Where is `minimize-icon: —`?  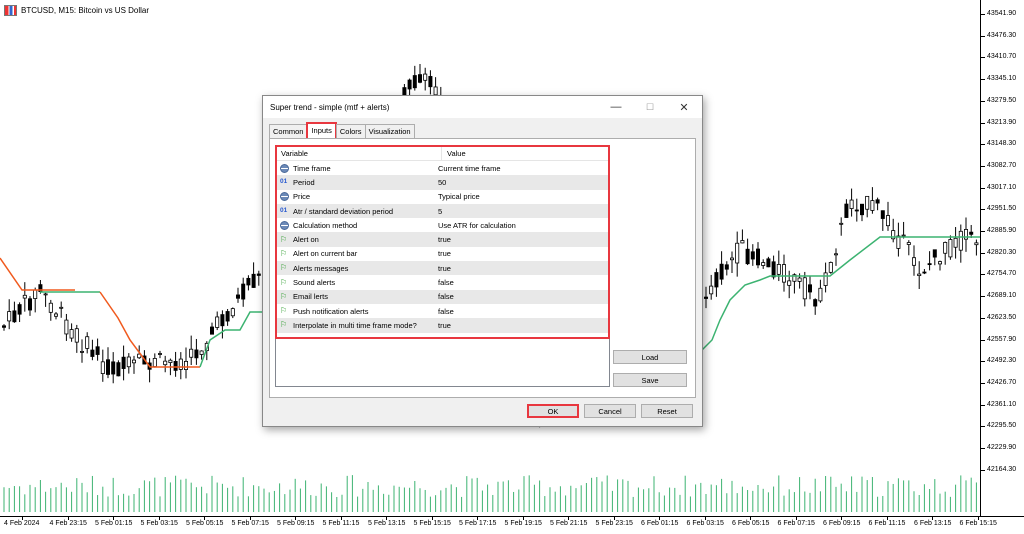
minimize-icon: — is located at coordinates (616, 107).